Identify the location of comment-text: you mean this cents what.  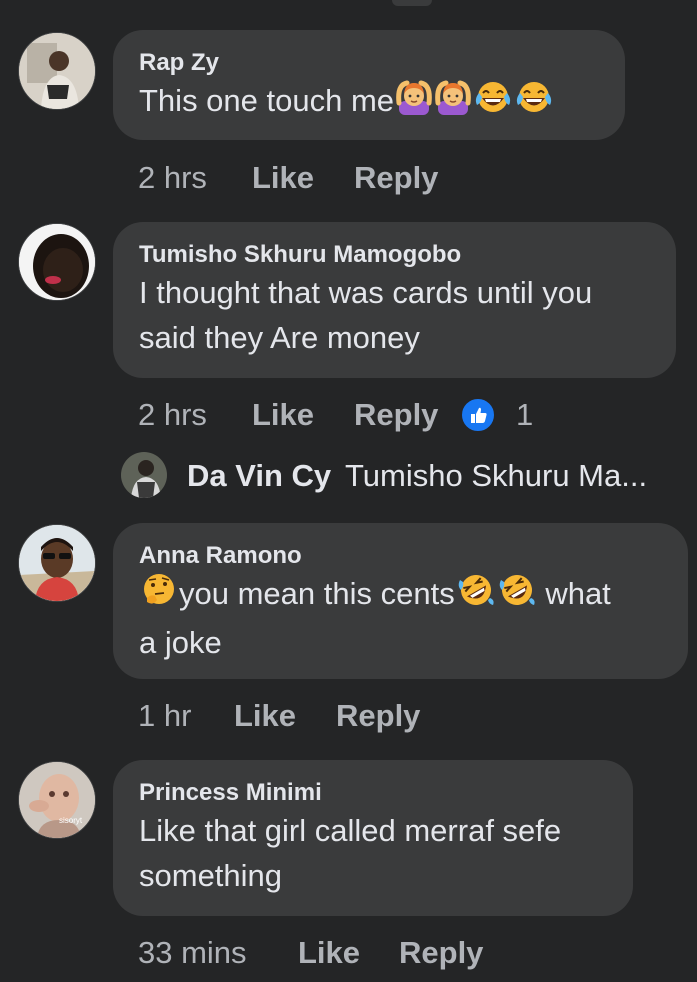
(400, 595).